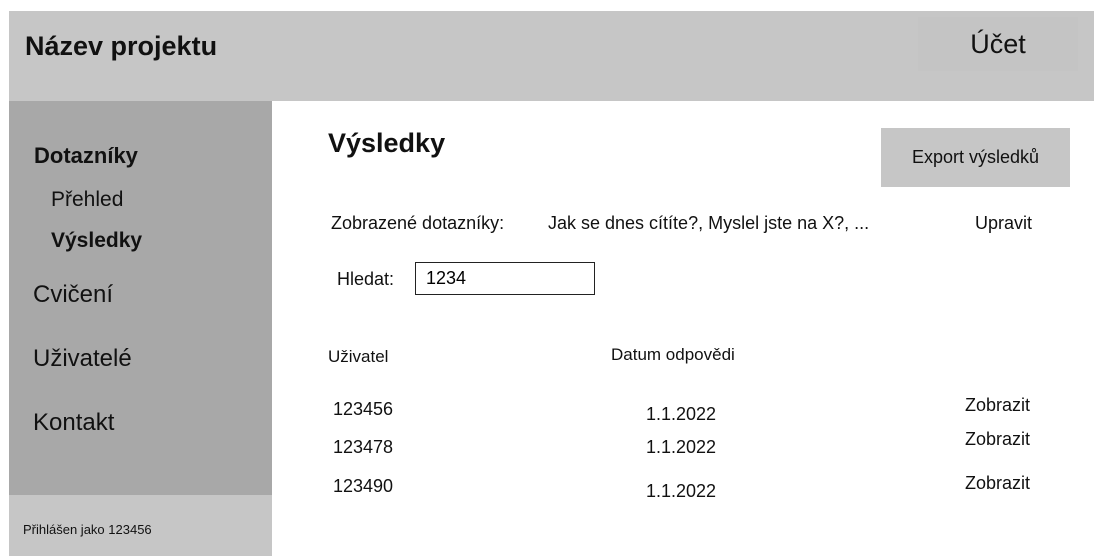  What do you see at coordinates (86, 156) in the screenshot?
I see `sidebar-item-questionnaires: Dotazníky` at bounding box center [86, 156].